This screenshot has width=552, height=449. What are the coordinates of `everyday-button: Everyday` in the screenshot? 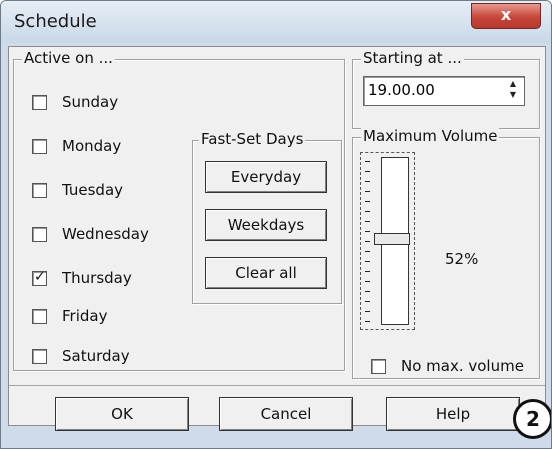 It's located at (266, 177).